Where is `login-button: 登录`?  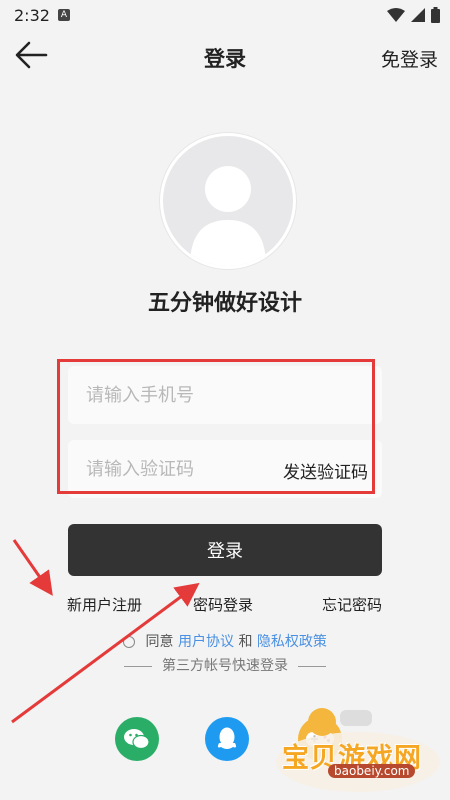 login-button: 登录 is located at coordinates (225, 550).